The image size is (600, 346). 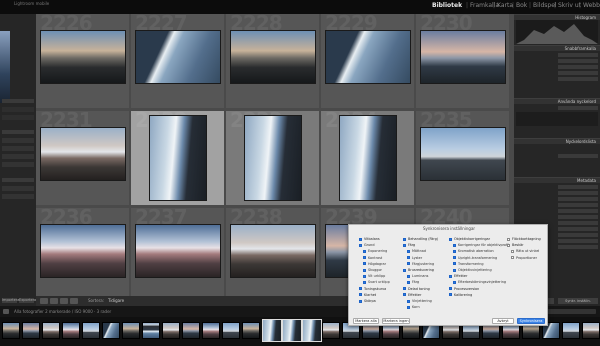 What do you see at coordinates (416, 251) in the screenshot?
I see `sync-checkbox: Mättnad` at bounding box center [416, 251].